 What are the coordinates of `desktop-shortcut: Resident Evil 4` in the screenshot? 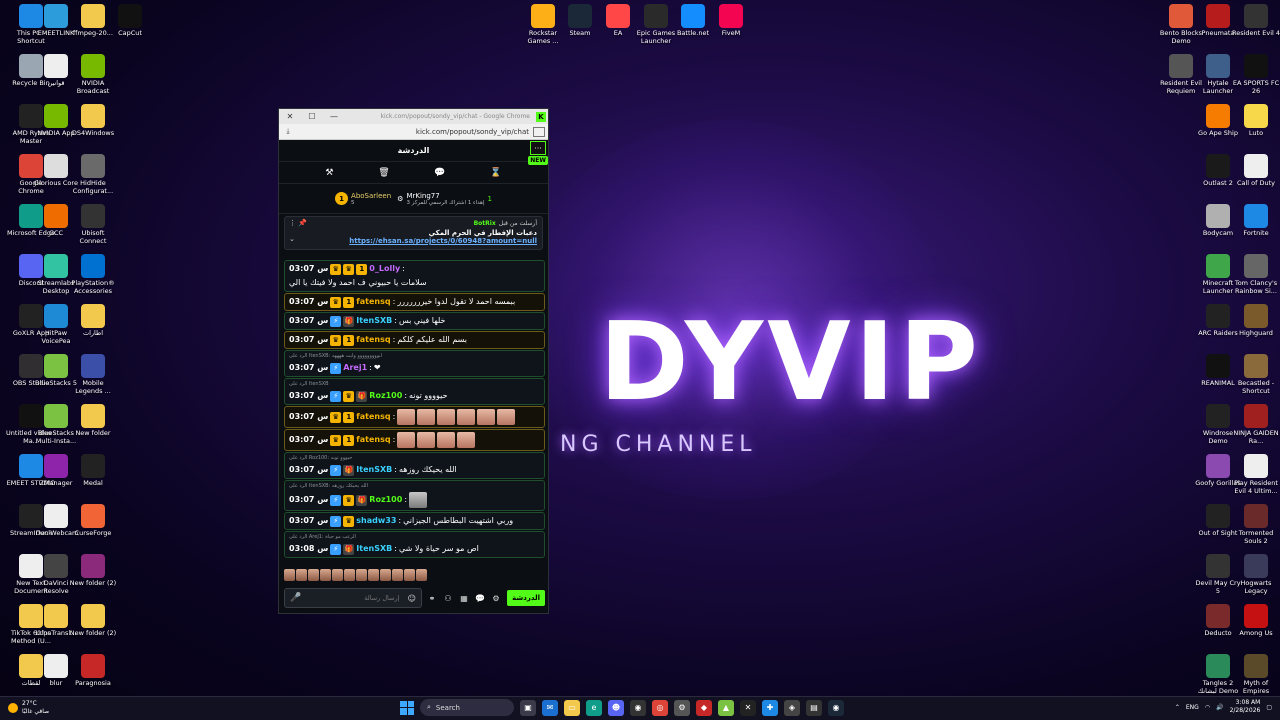 It's located at (1255, 21).